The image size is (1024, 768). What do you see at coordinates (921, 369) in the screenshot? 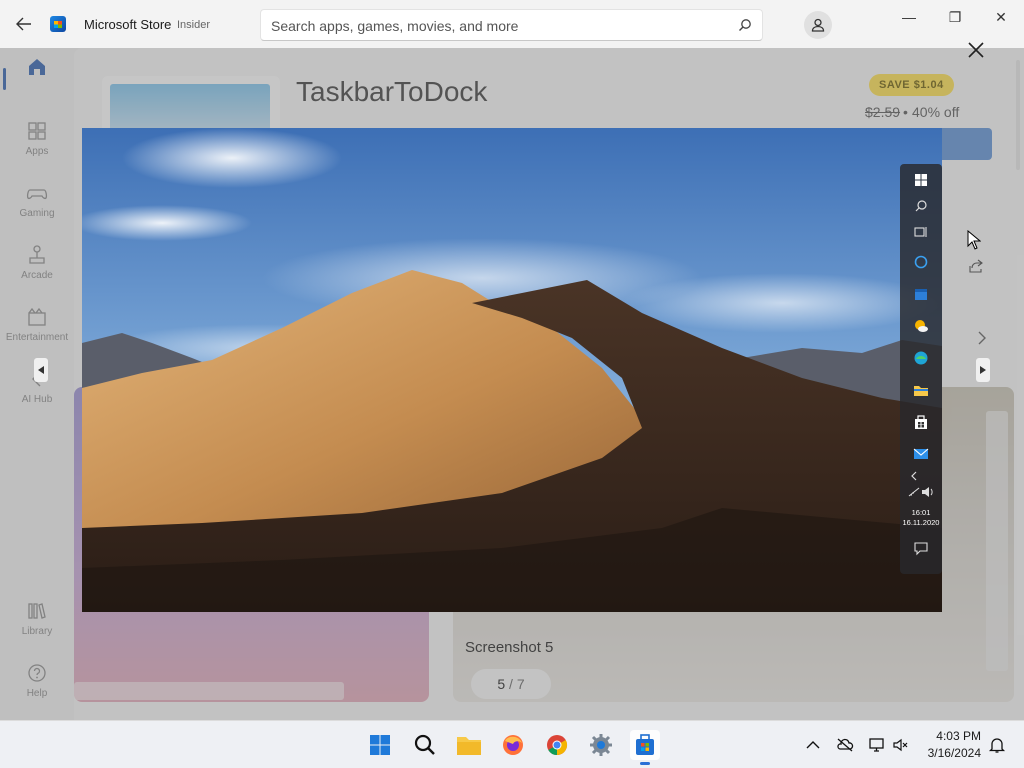
I see `vertical-dock: 16:01 16.11.2020` at bounding box center [921, 369].